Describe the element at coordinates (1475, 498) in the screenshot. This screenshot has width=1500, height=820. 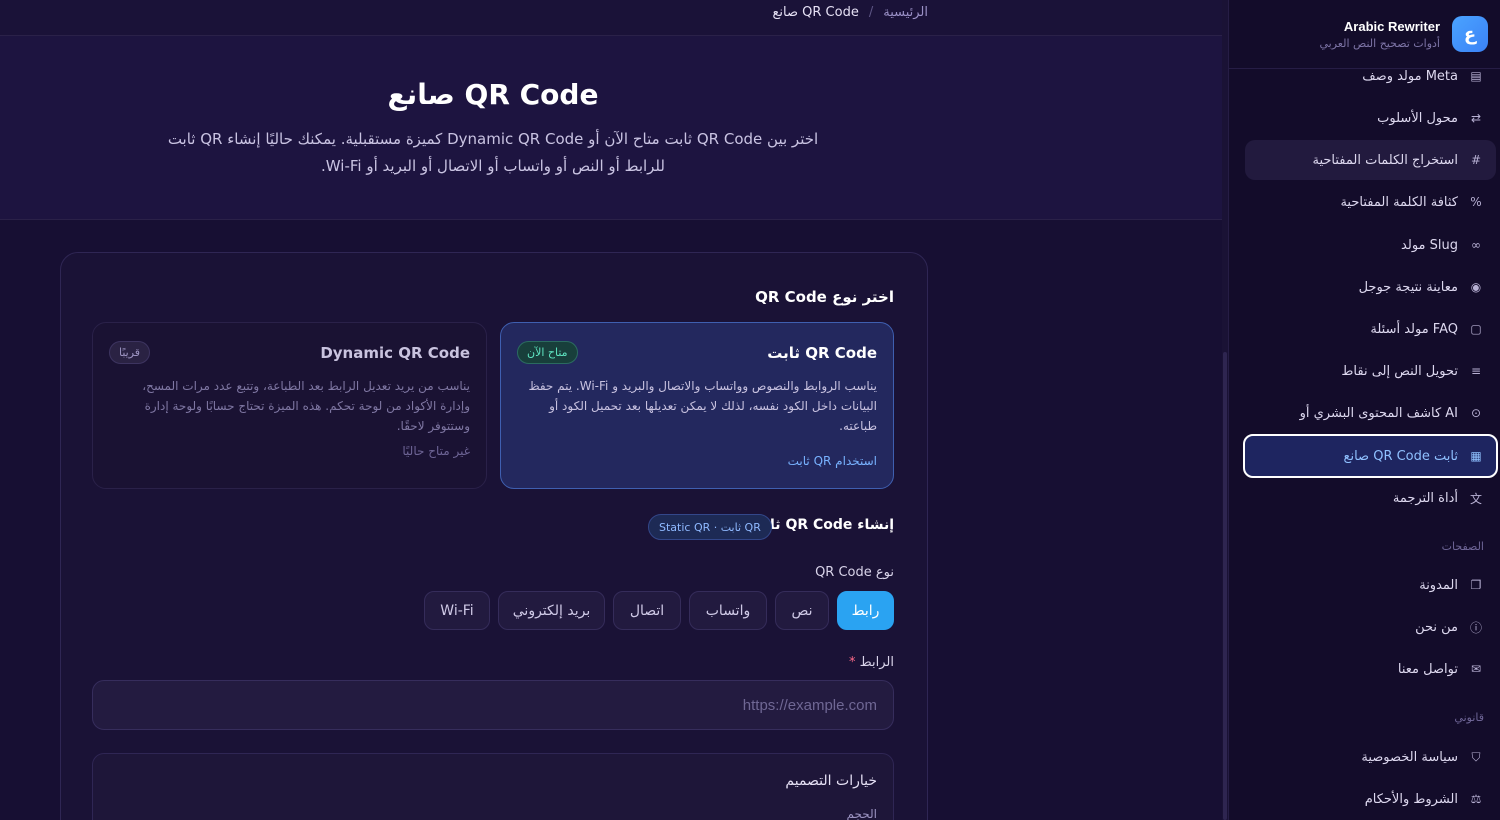
I see `translate-icon: 文` at that location.